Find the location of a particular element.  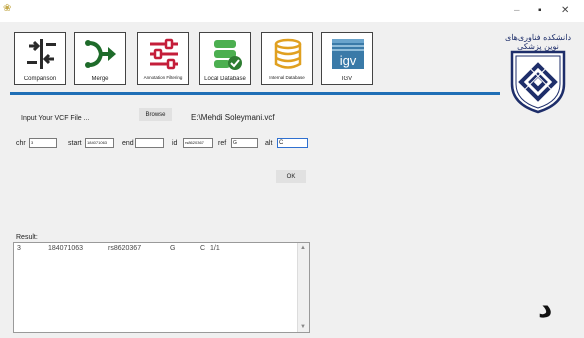

local-database-button: Local Database is located at coordinates (225, 58).